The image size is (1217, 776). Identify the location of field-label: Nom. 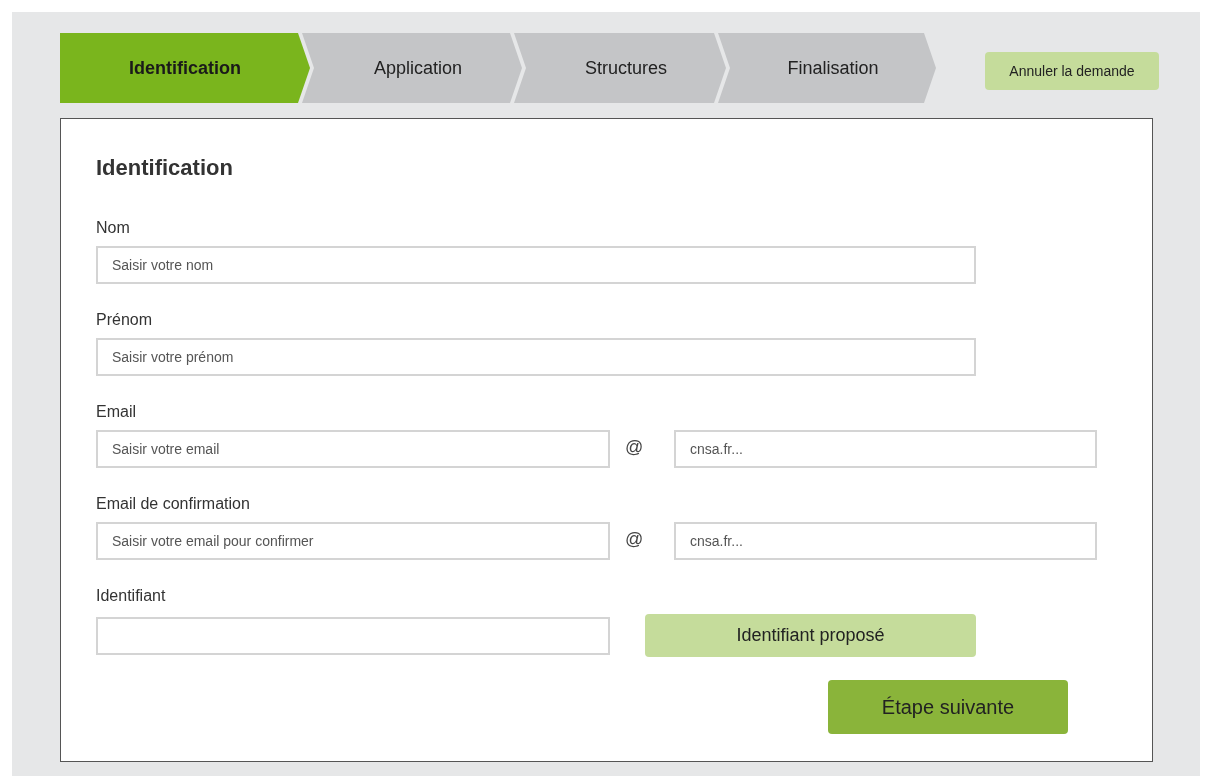
(113, 228).